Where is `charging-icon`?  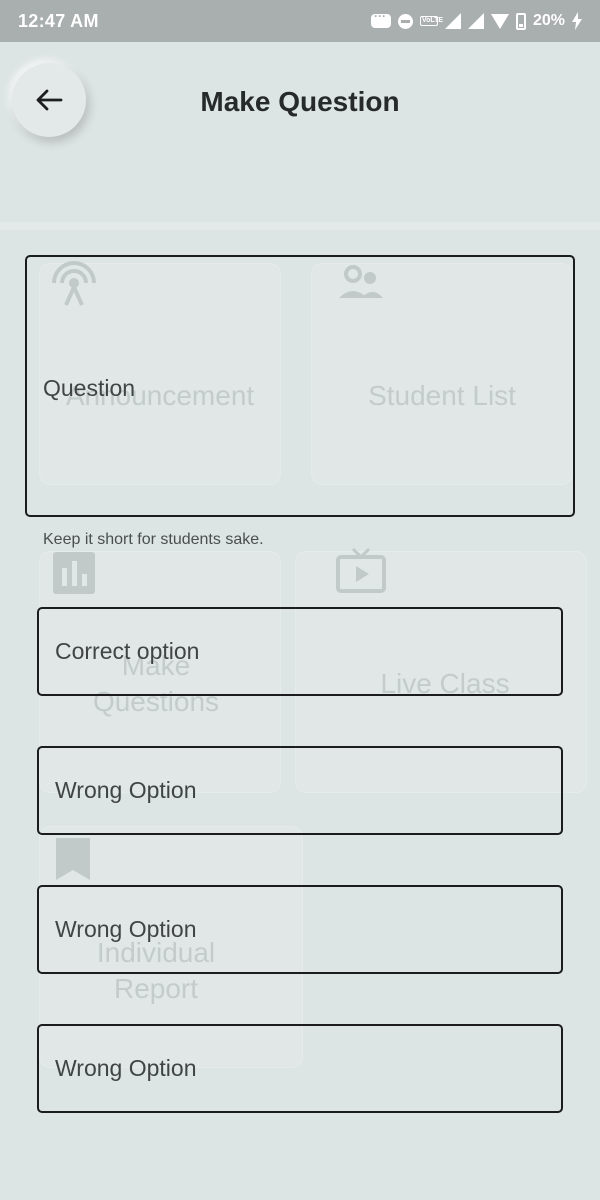
charging-icon is located at coordinates (577, 21).